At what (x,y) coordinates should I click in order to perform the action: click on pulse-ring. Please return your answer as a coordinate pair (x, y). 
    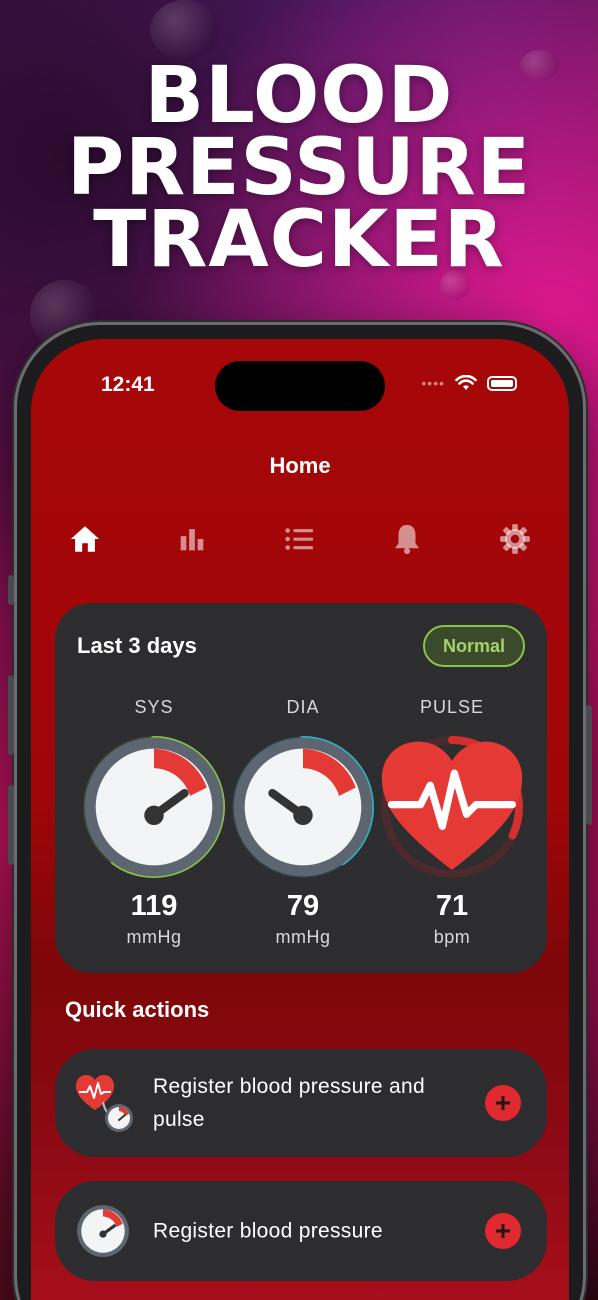
    Looking at the image, I should click on (452, 807).